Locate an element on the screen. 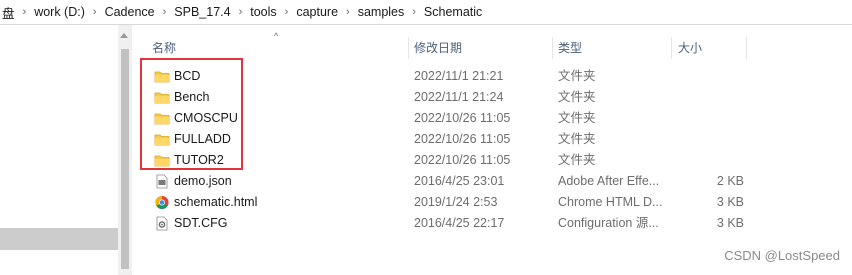  file-row-fulladd: FULLADD 2022/10/26 11:05 文件夹 is located at coordinates (496, 139).